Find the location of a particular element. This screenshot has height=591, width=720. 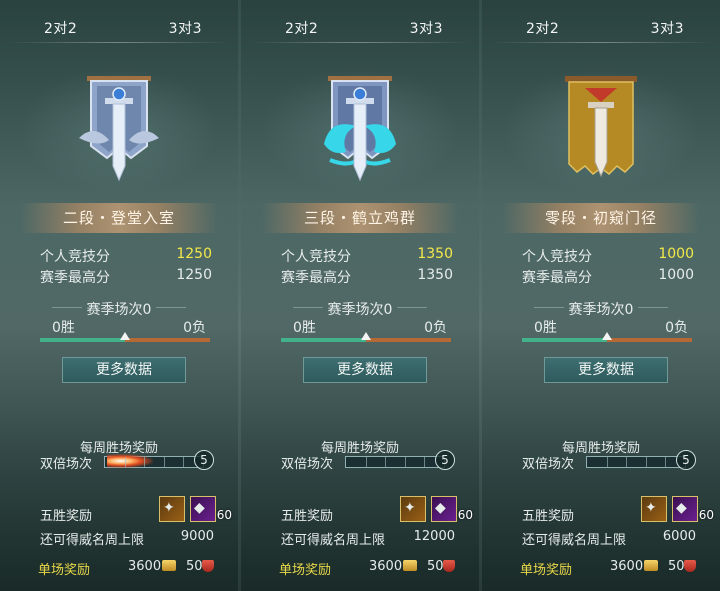

win-loss-bar is located at coordinates (366, 337).